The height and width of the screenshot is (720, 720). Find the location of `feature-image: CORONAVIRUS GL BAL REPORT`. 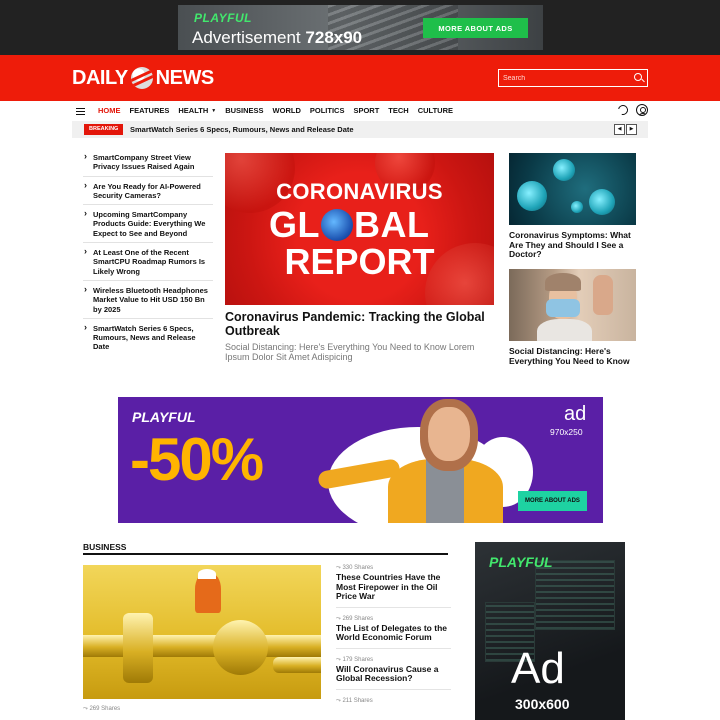

feature-image: CORONAVIRUS GL BAL REPORT is located at coordinates (359, 229).